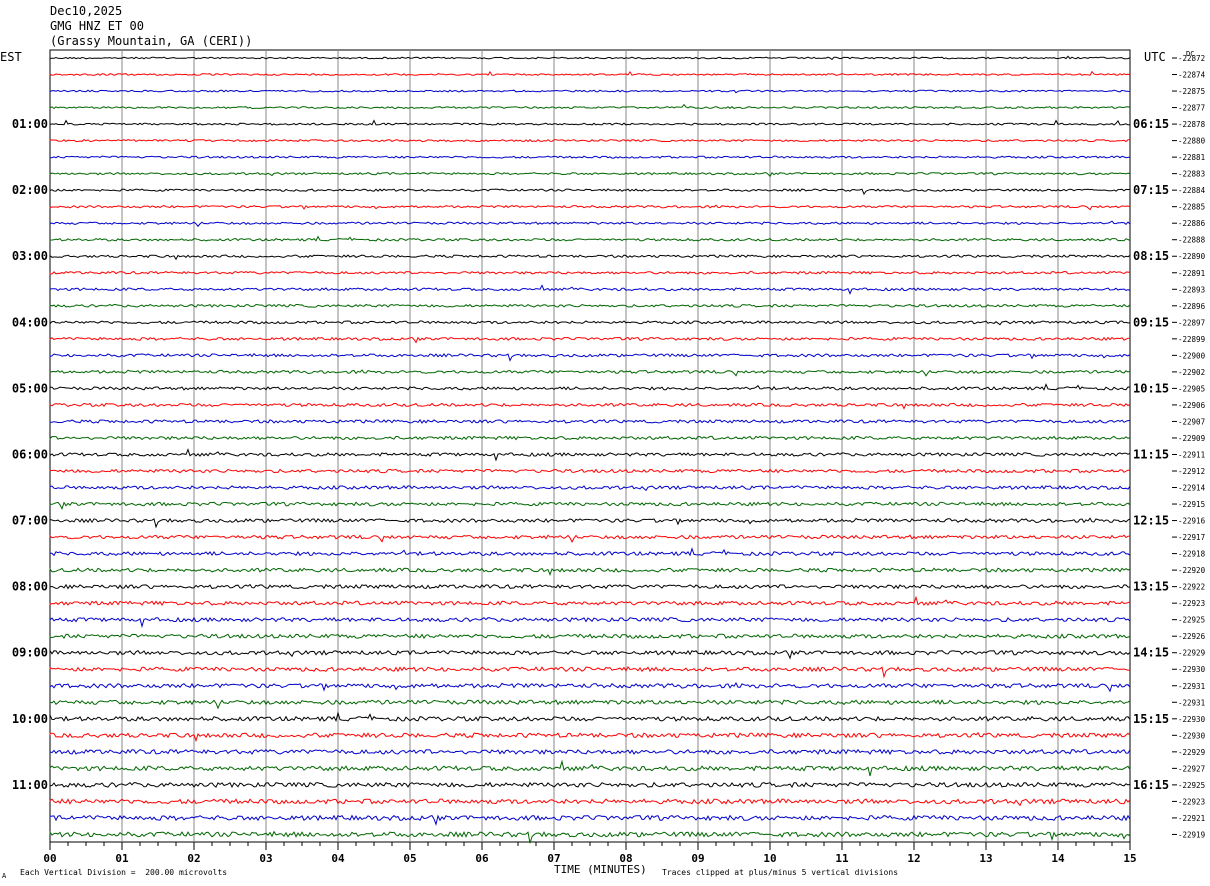 Image resolution: width=1210 pixels, height=886 pixels. Describe the element at coordinates (265, 858) in the screenshot. I see `x-tick-label: 03` at that location.